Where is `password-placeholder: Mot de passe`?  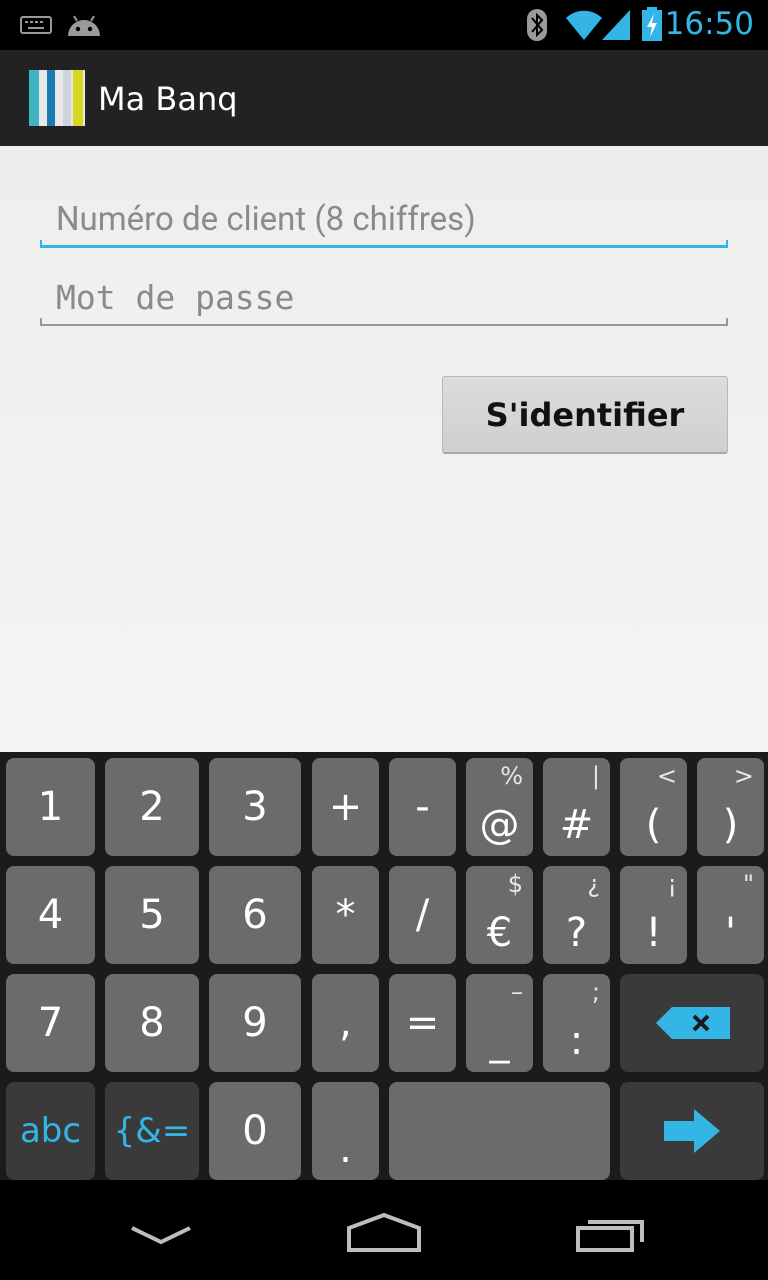
password-placeholder: Mot de passe is located at coordinates (175, 297).